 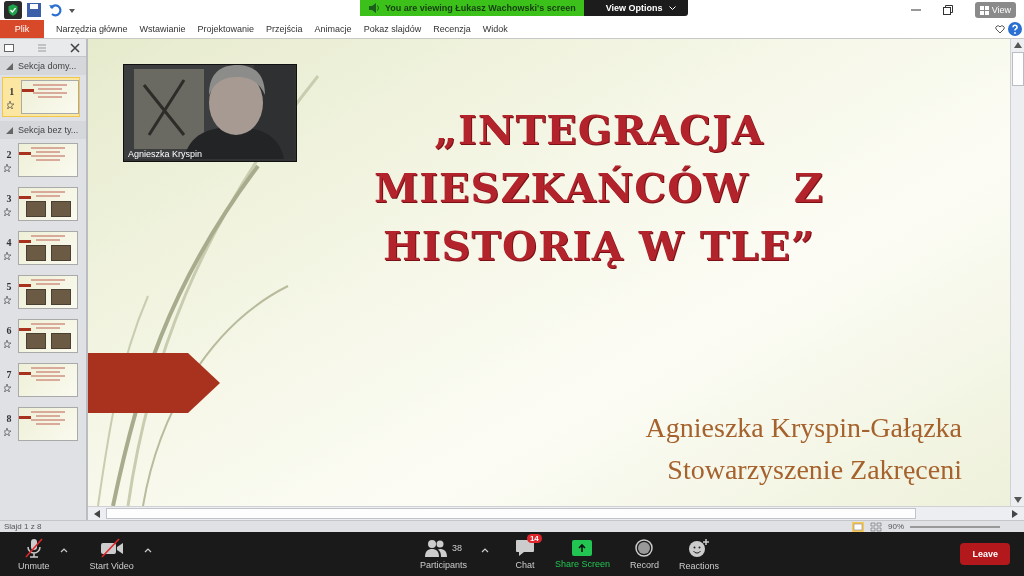 What do you see at coordinates (947, 10) in the screenshot?
I see `restore-icon` at bounding box center [947, 10].